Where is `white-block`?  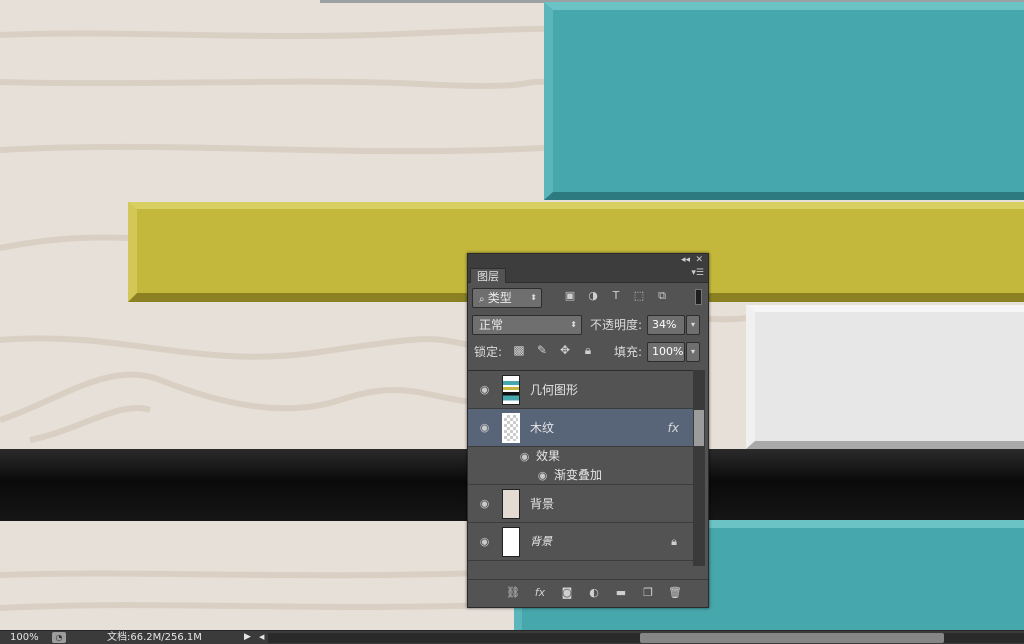 white-block is located at coordinates (885, 377).